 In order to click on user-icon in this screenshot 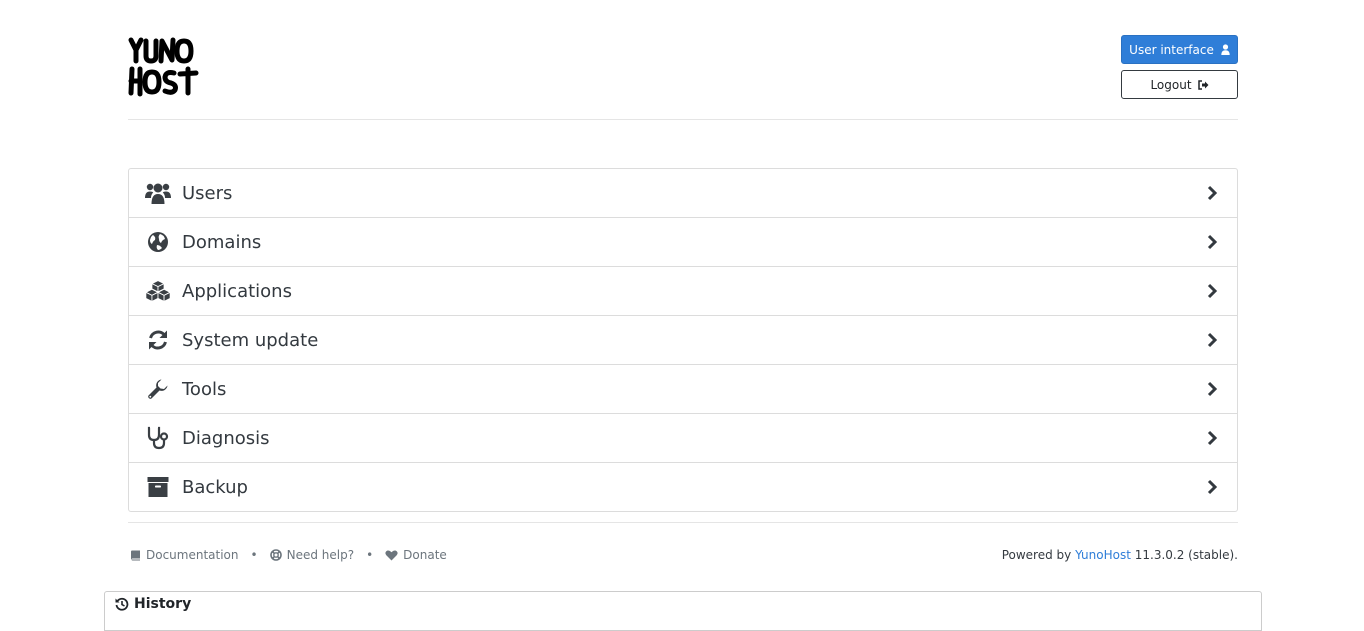, I will do `click(1225, 49)`.